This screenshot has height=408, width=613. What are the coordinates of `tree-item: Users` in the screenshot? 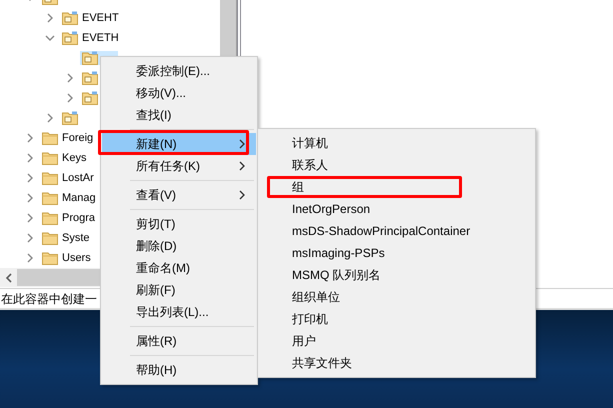 It's located at (66, 258).